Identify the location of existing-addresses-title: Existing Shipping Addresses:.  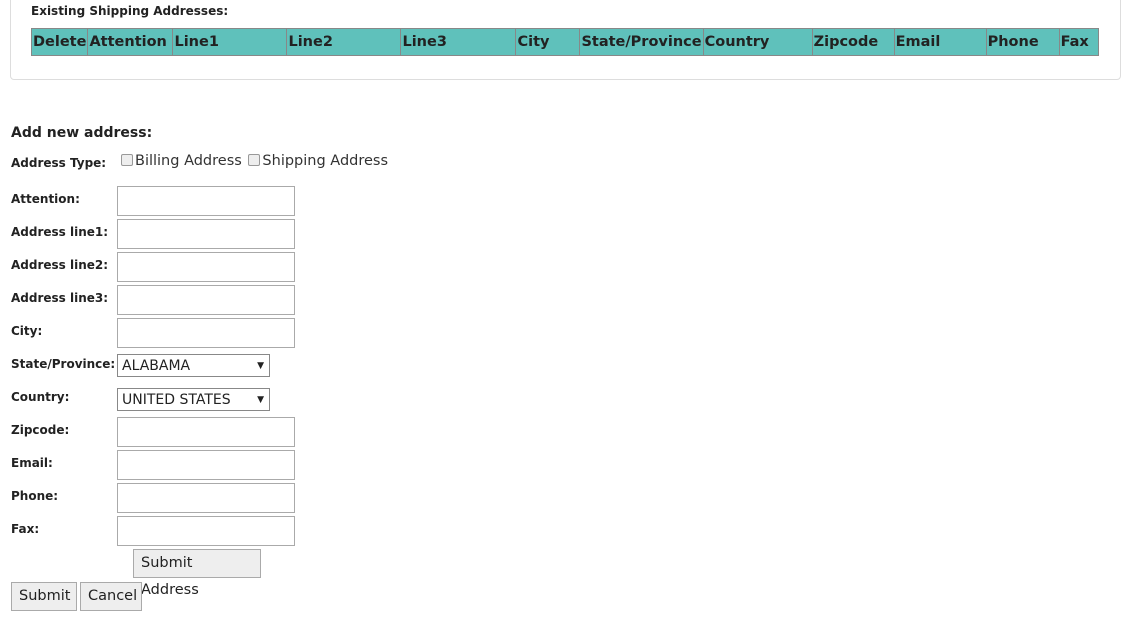
(130, 11).